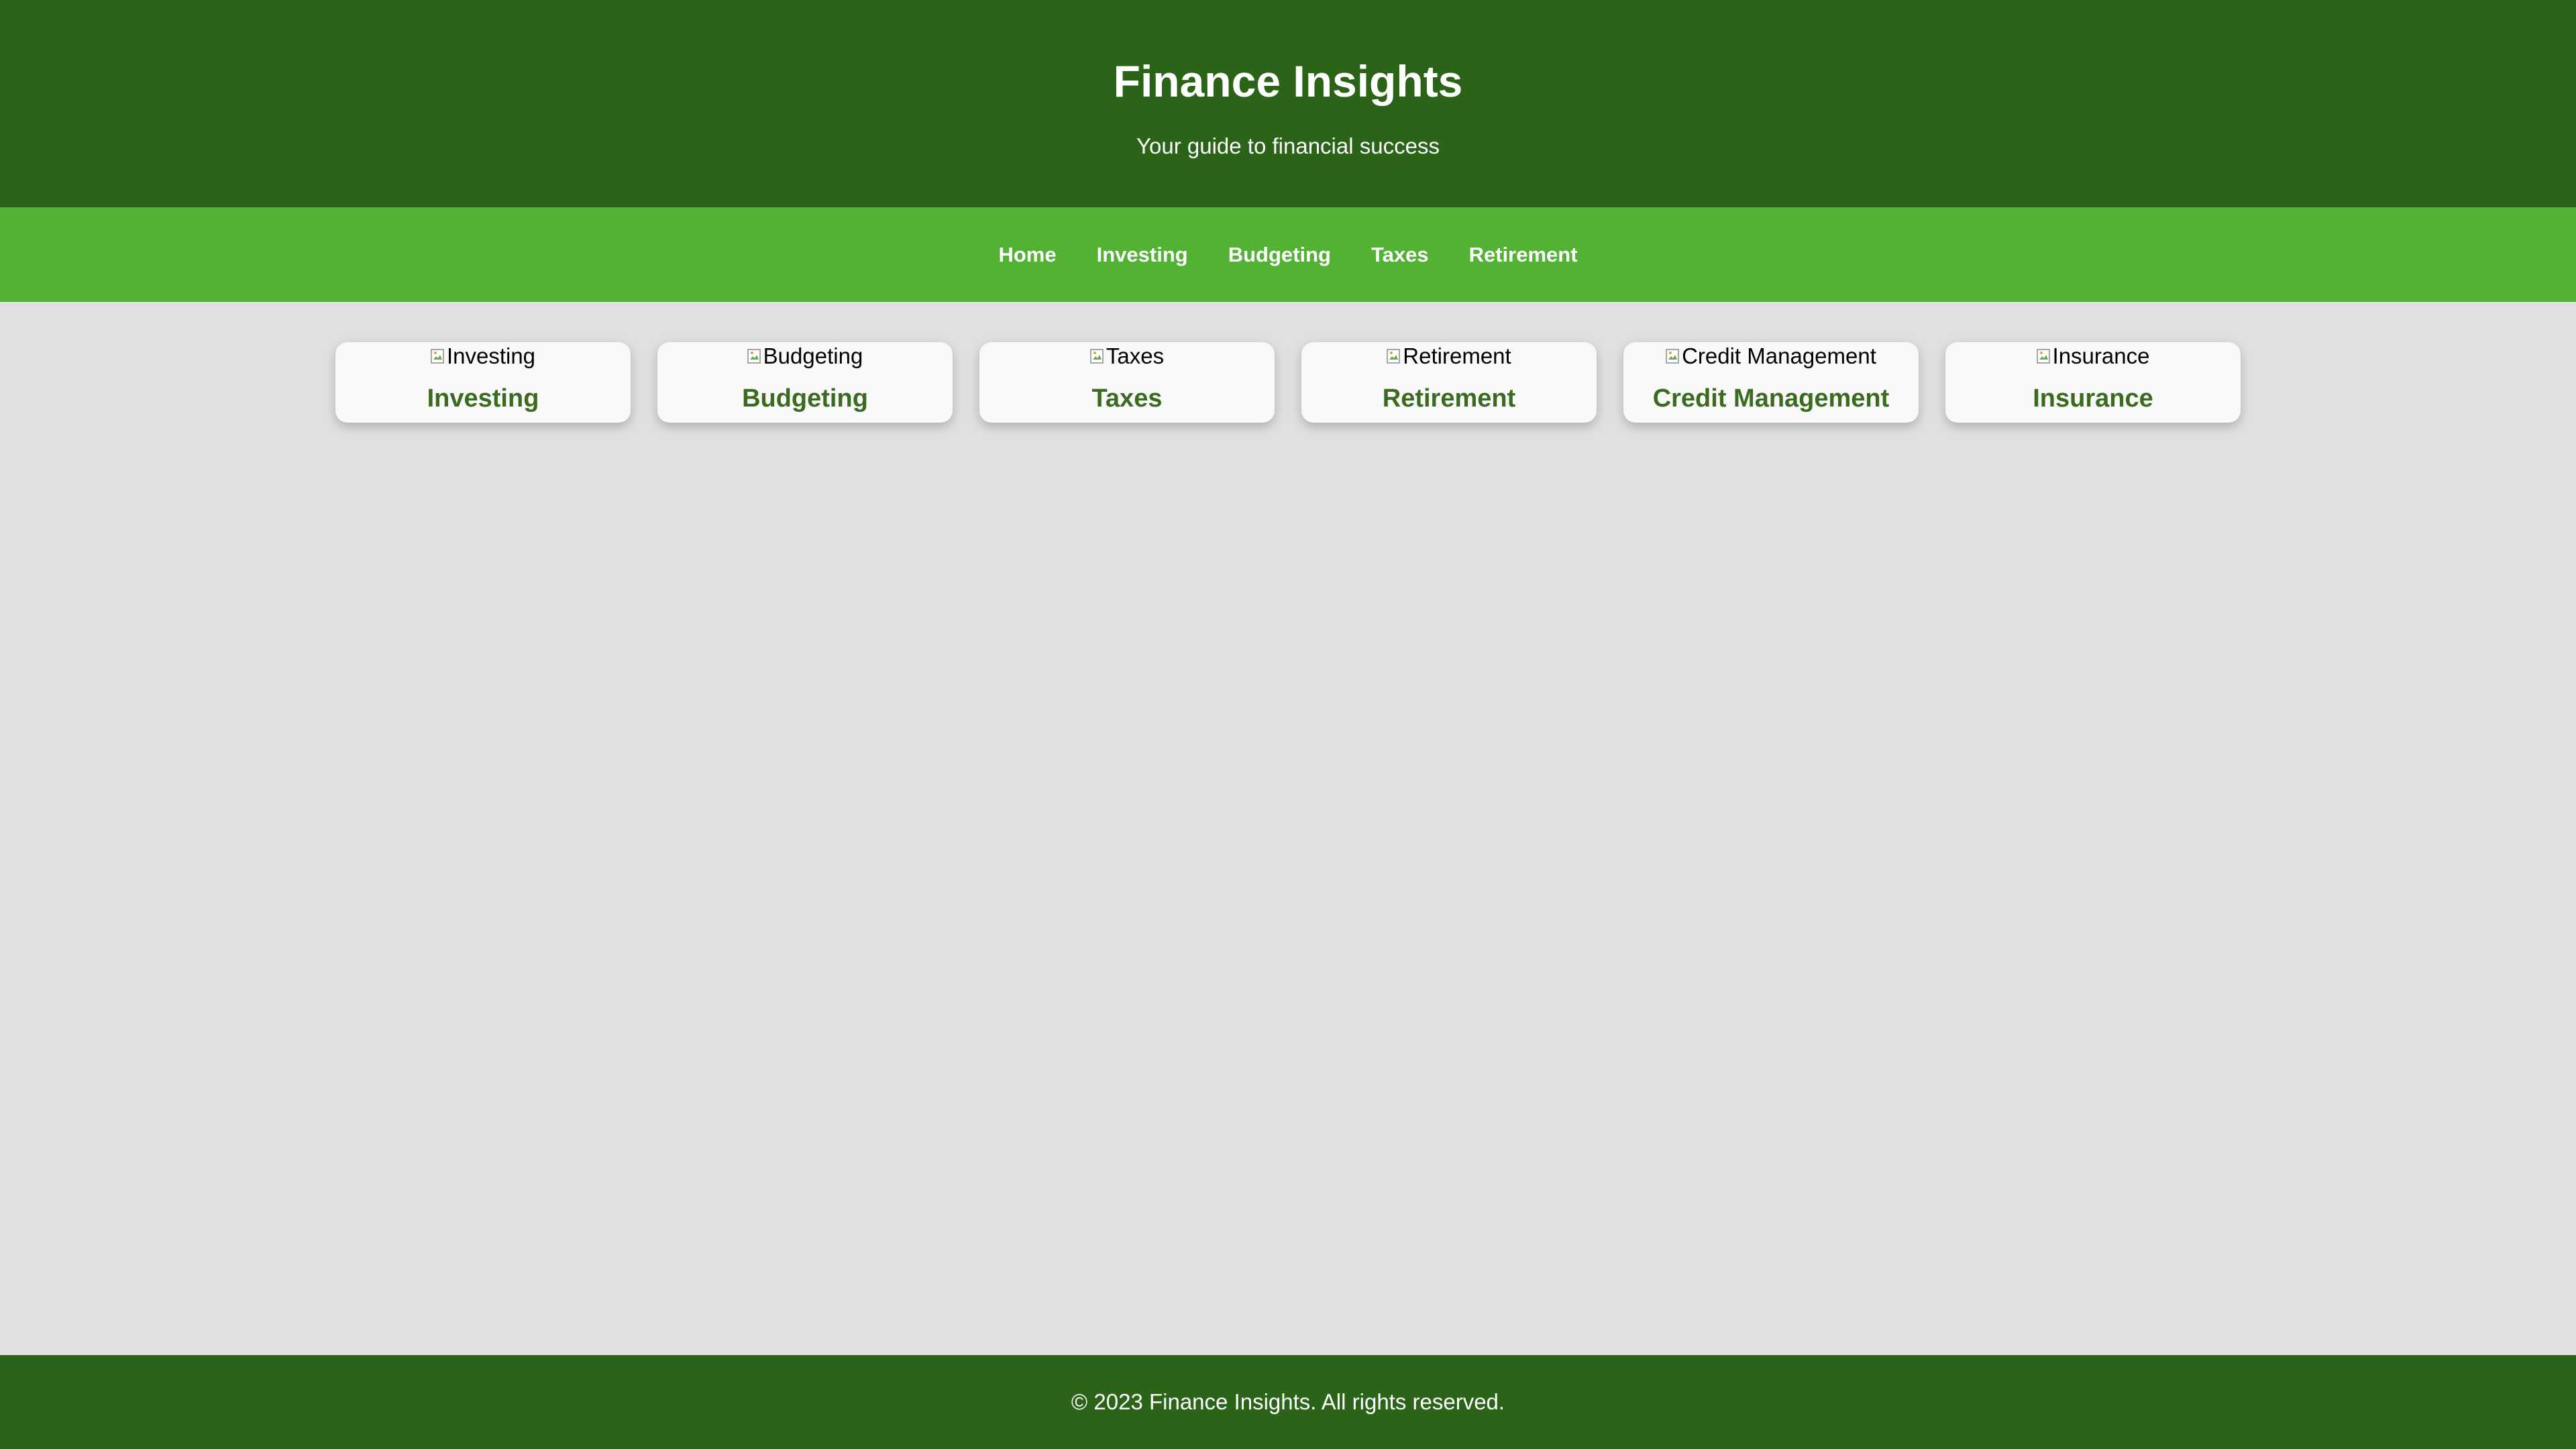  Describe the element at coordinates (1449, 398) in the screenshot. I see `card-title: Retirement` at that location.